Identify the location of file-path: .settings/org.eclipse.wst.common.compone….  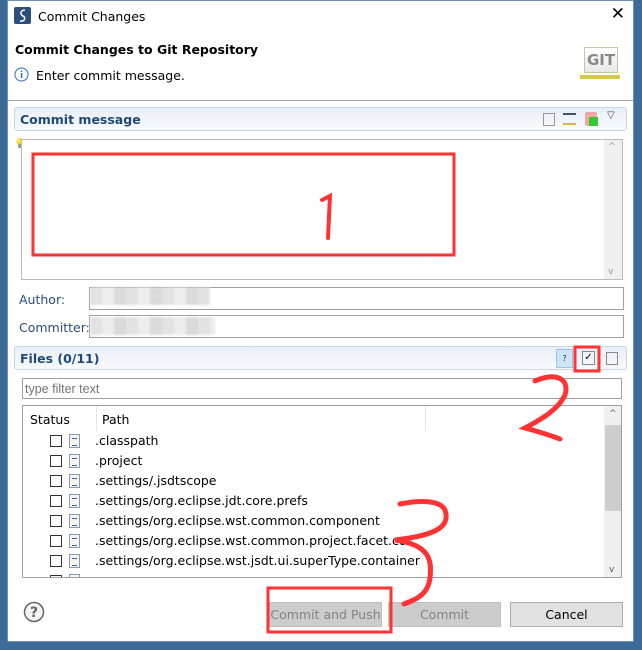
(237, 520).